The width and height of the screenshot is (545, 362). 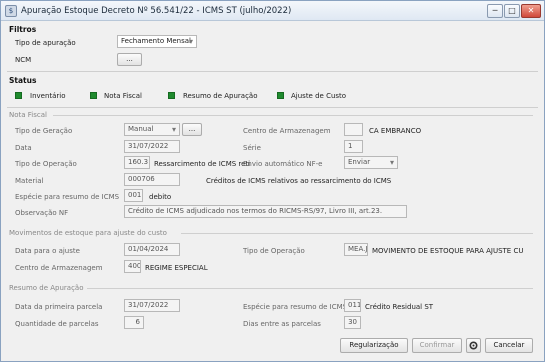 I want to click on tipo-geracao-label: Tipo de Geração, so click(x=44, y=131).